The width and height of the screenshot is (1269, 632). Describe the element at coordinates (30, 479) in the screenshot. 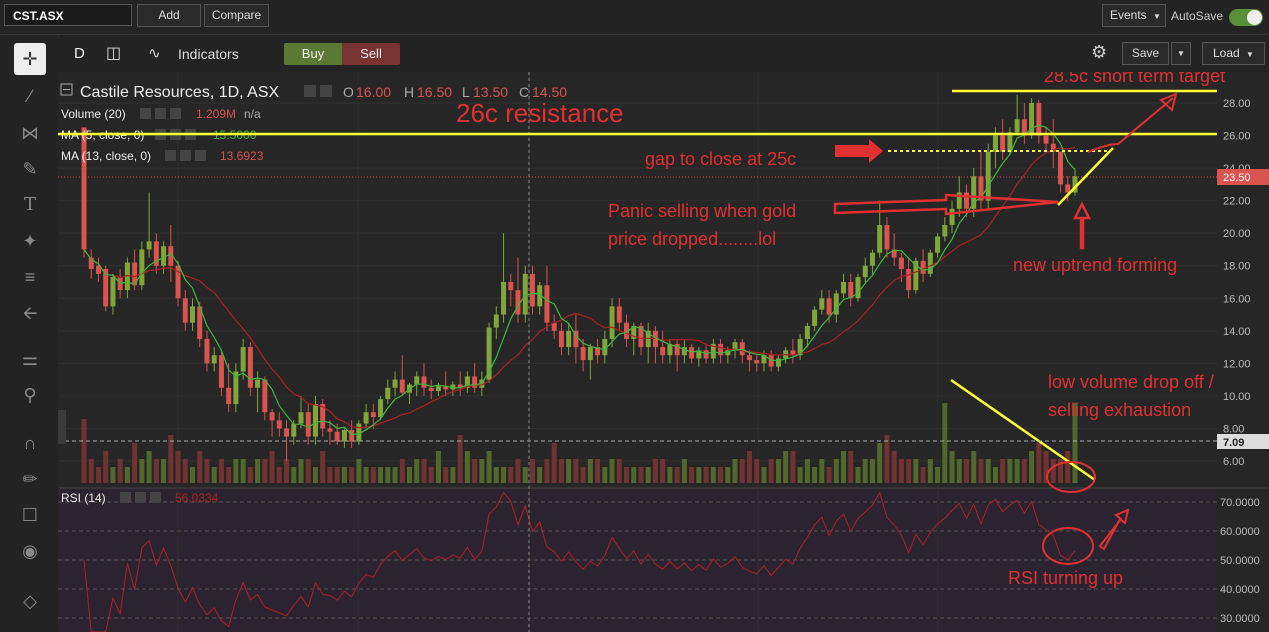

I see `pencil-lock-icon: ✏` at that location.